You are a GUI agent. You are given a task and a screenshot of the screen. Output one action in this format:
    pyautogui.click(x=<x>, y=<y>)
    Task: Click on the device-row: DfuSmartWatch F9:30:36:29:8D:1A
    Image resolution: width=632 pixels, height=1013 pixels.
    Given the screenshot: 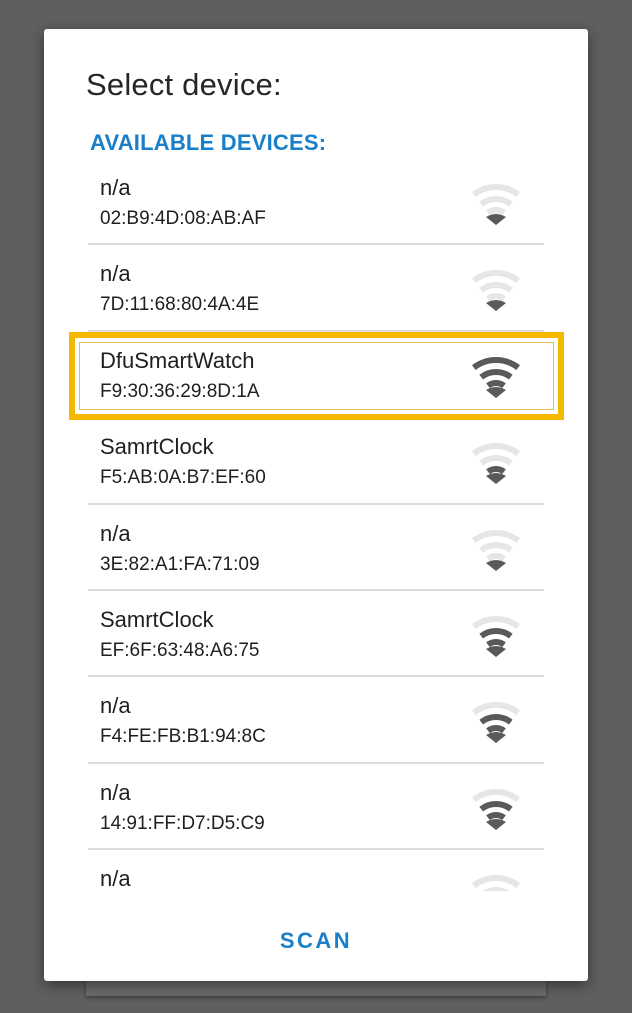 What is the action you would take?
    pyautogui.click(x=316, y=375)
    